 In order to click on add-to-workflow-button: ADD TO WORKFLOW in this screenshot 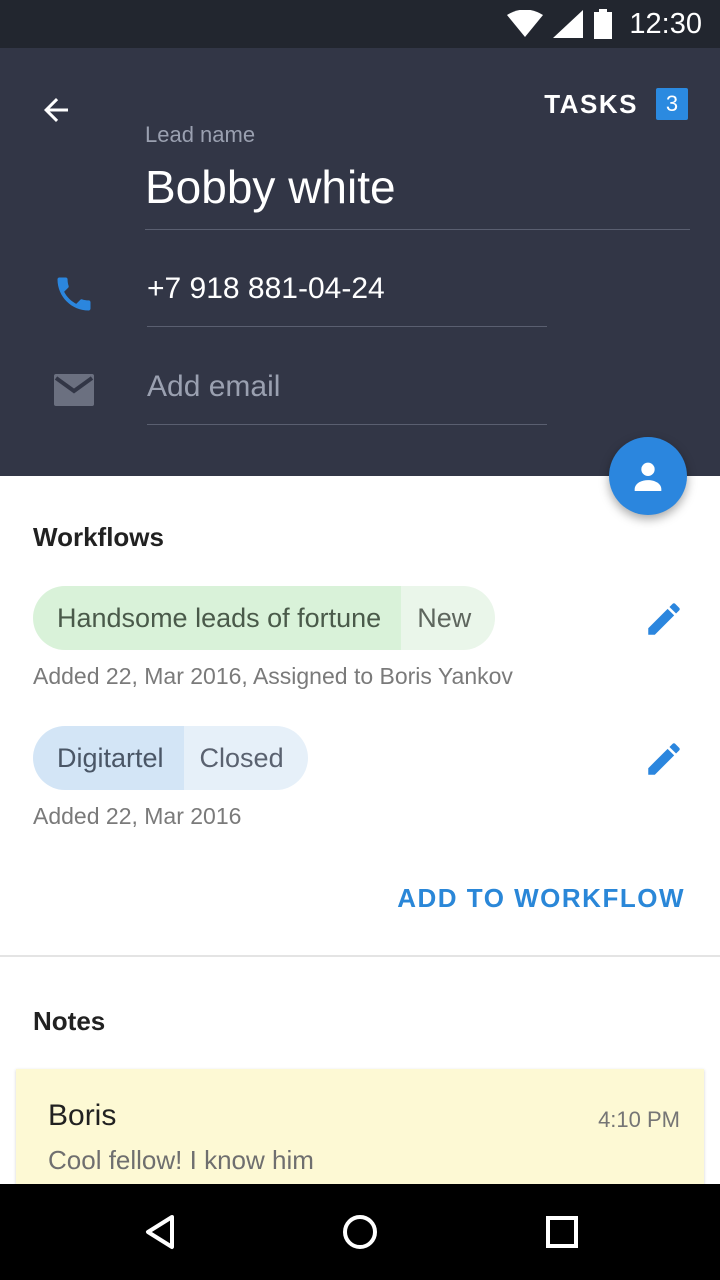, I will do `click(541, 898)`.